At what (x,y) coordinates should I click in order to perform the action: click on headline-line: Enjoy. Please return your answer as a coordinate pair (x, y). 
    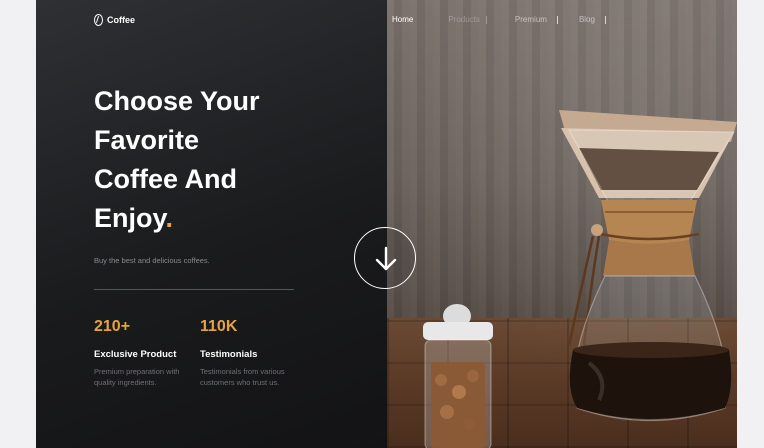
    Looking at the image, I should click on (130, 218).